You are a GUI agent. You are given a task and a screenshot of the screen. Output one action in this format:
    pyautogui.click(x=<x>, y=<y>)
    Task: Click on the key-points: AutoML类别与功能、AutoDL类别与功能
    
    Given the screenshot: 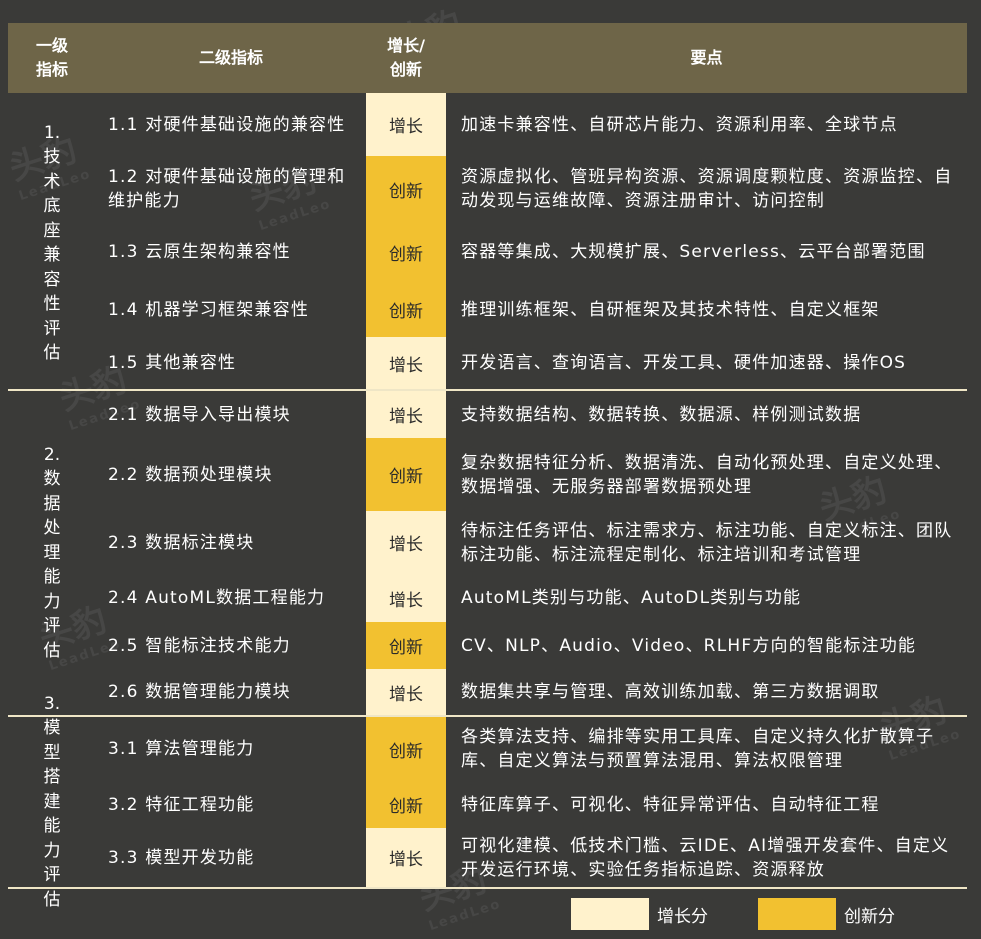 What is the action you would take?
    pyautogui.click(x=631, y=598)
    